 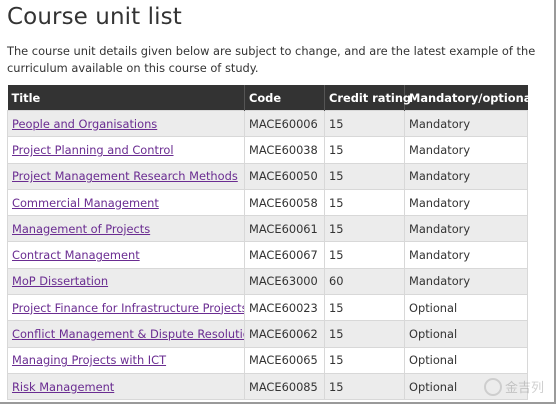 I want to click on unit-code: MACE60061, so click(x=284, y=229).